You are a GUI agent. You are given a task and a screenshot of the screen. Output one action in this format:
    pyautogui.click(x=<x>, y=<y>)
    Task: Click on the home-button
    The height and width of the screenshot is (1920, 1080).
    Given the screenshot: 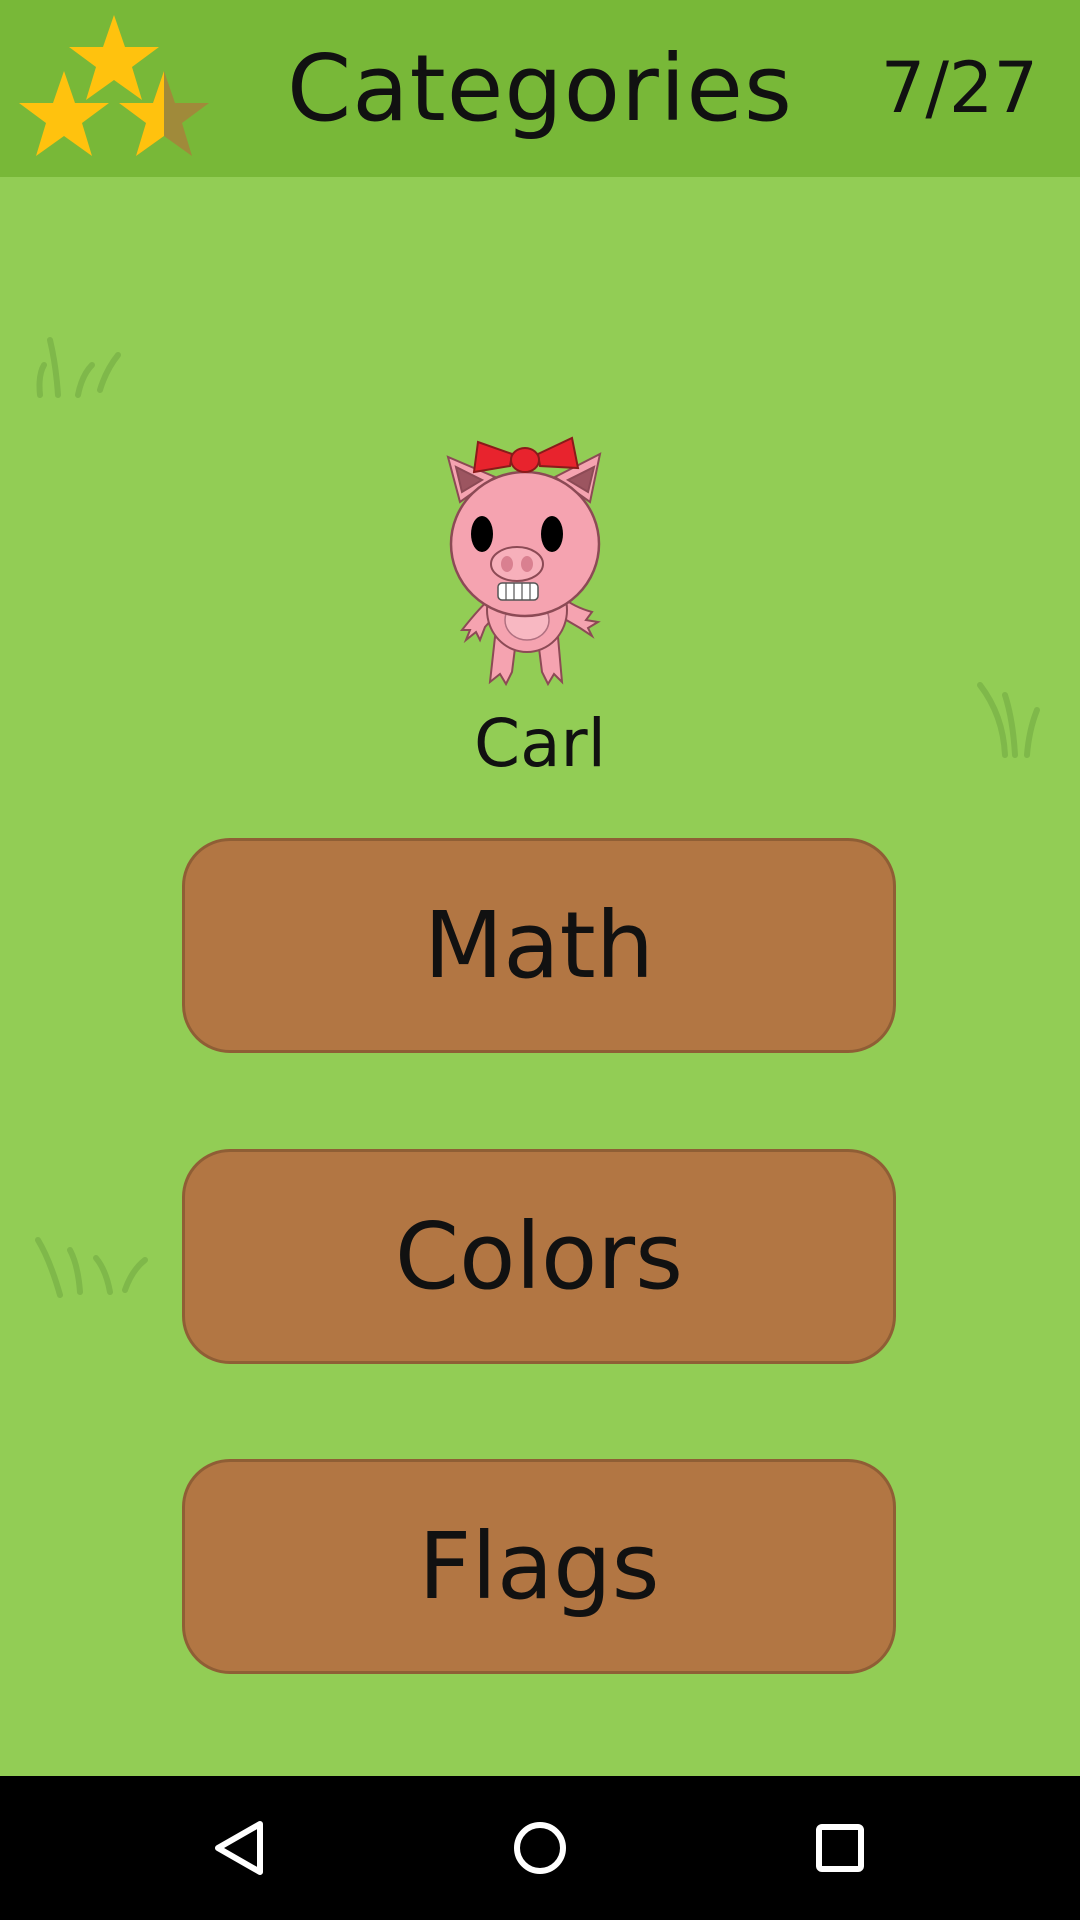 What is the action you would take?
    pyautogui.click(x=540, y=1848)
    